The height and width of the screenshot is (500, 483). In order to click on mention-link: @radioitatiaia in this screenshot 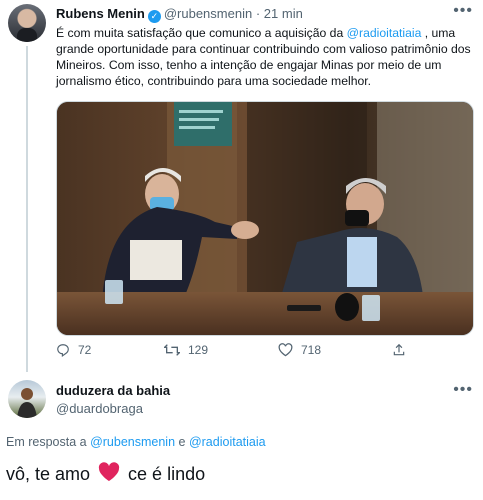, I will do `click(384, 33)`.